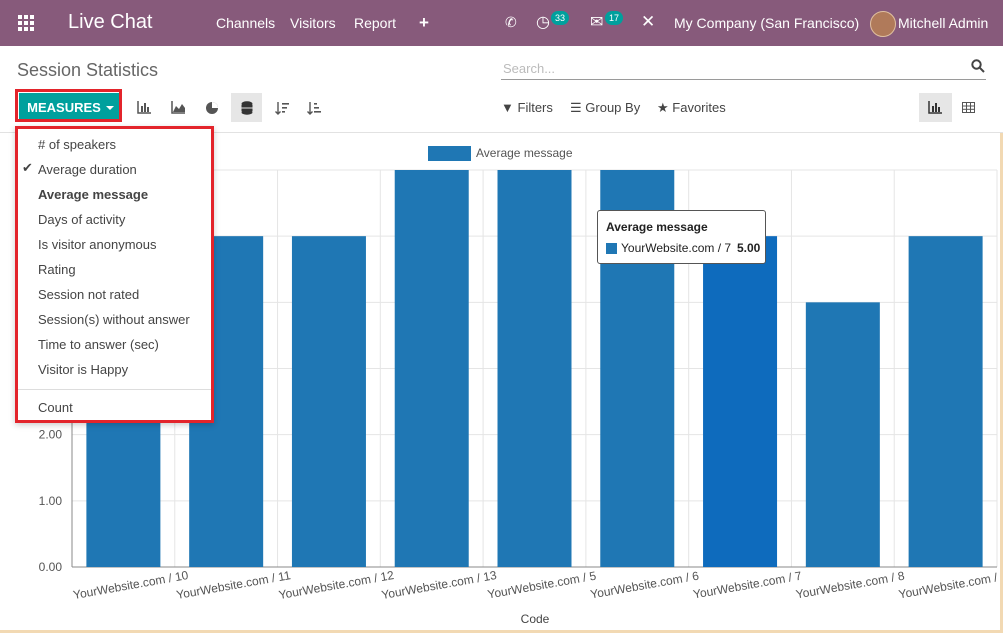  I want to click on pie-chart-button, so click(211, 107).